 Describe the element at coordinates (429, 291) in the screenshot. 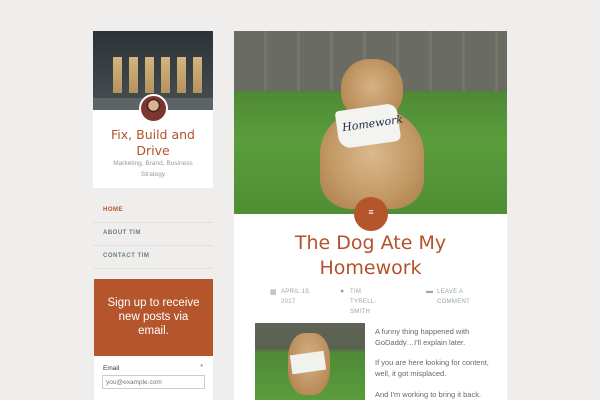

I see `speech-bubble-icon: ▬` at that location.